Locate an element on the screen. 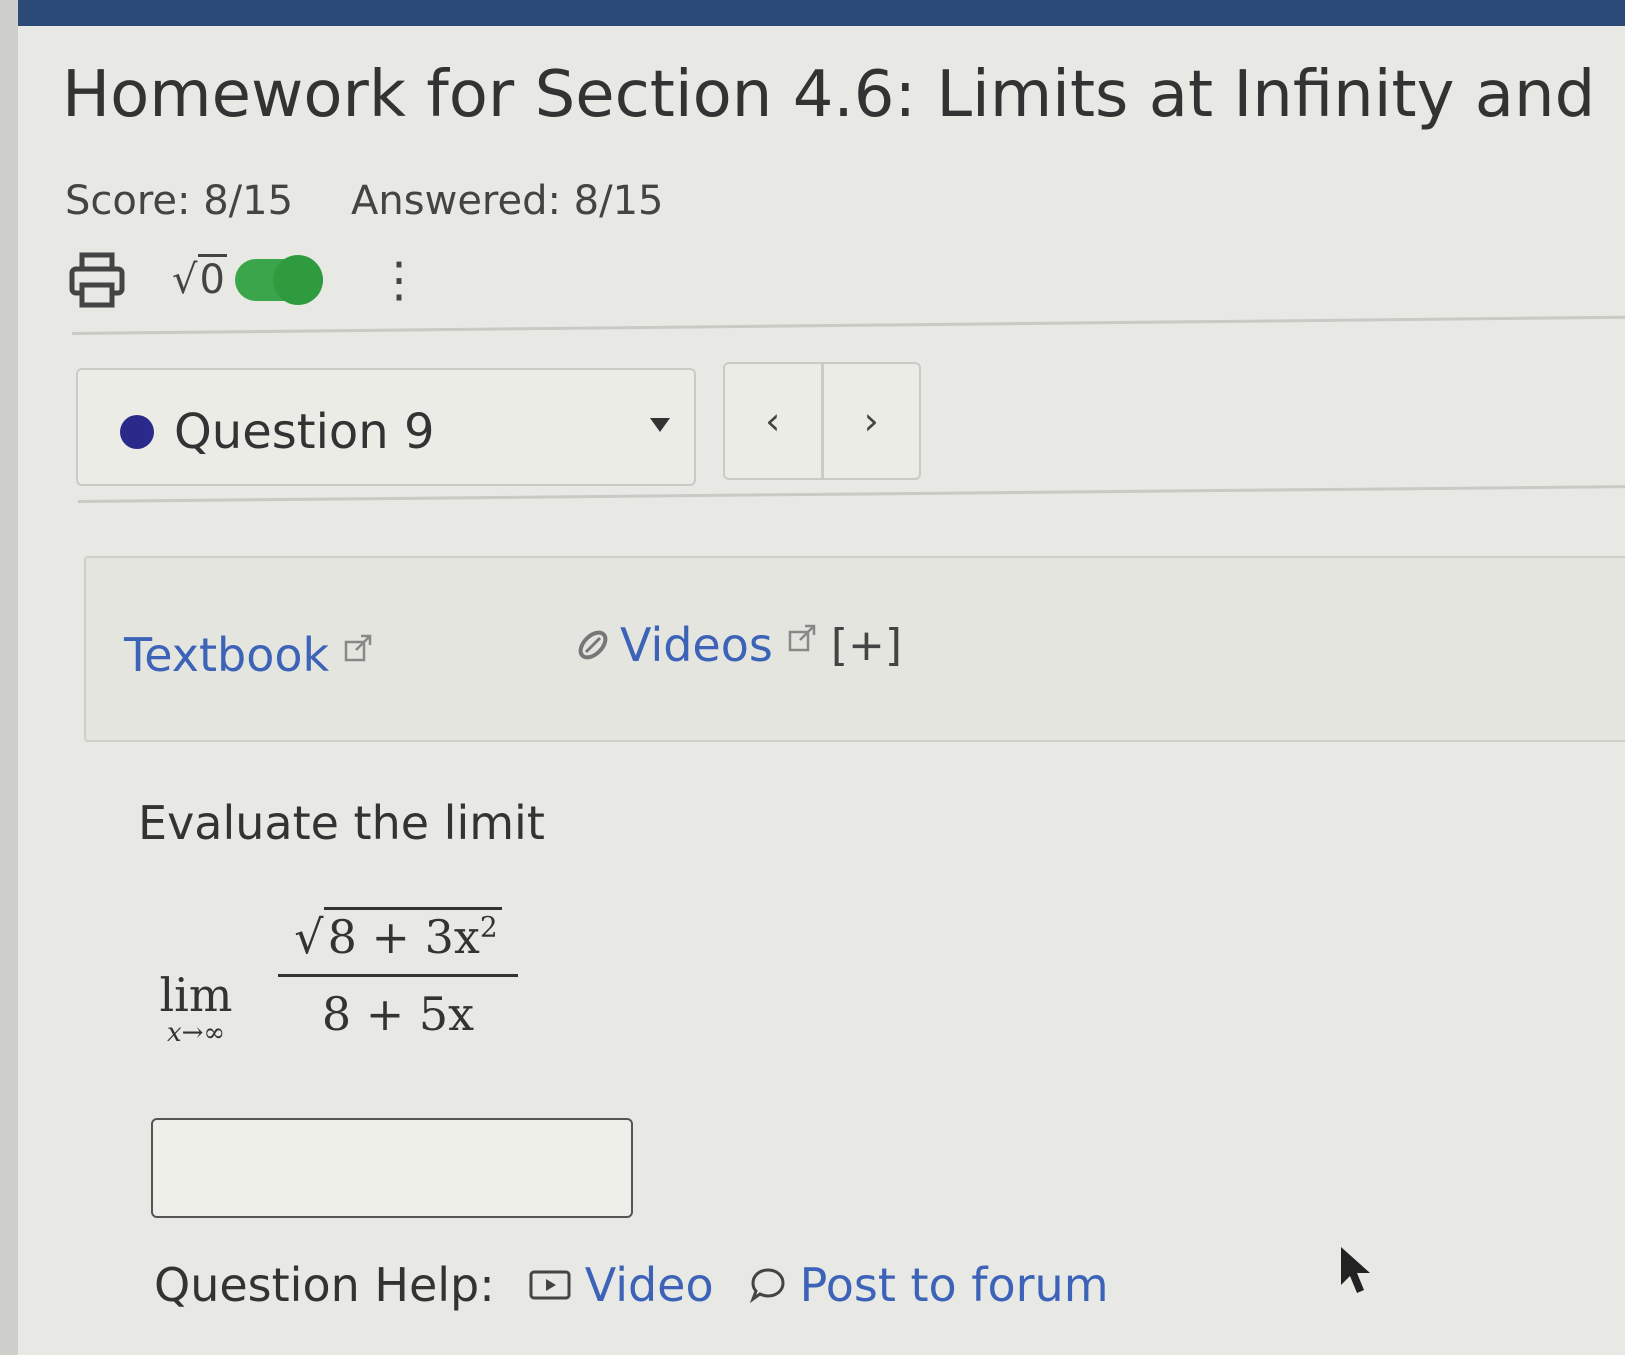 The image size is (1625, 1355). score-summary: Score: 8/15 Answered: 8/15 is located at coordinates (364, 201).